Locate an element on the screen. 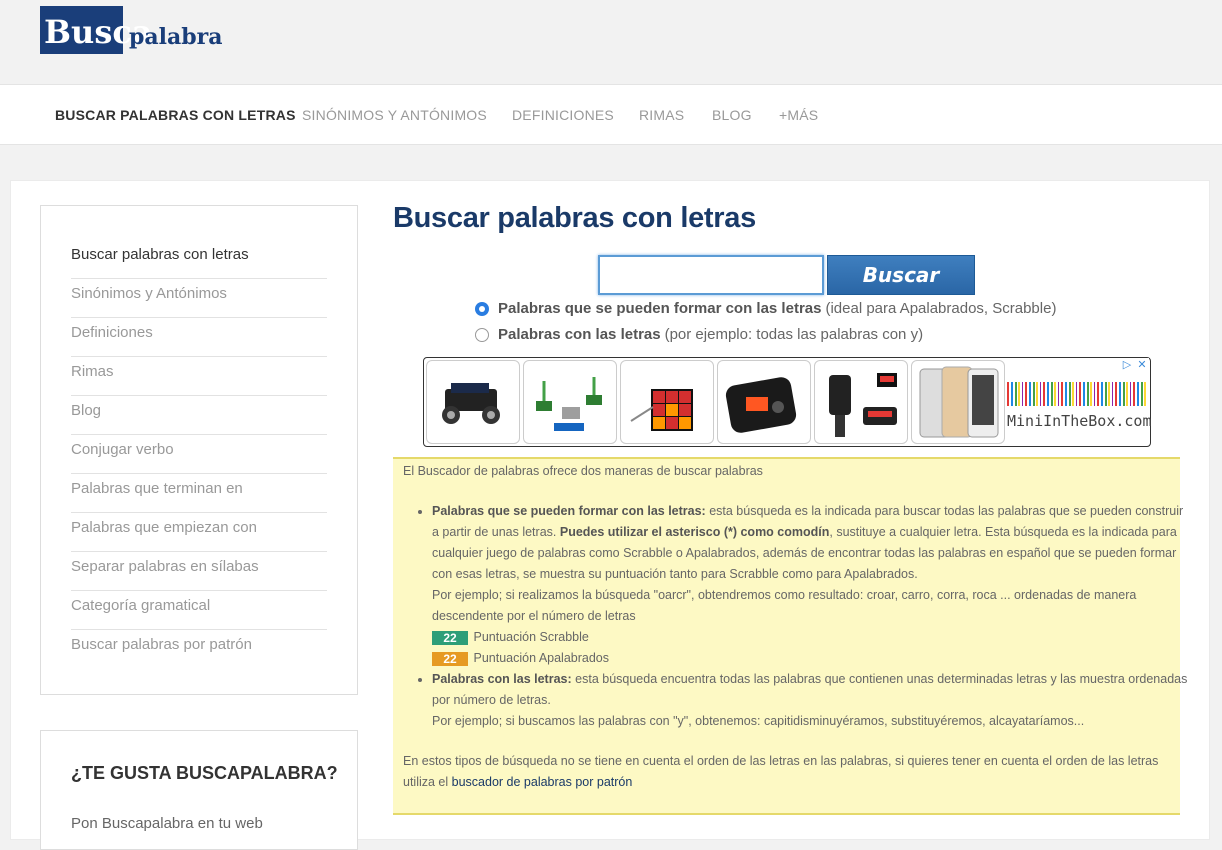  nav-item-buscar-palabras: BUSCAR PALABRAS CON LETRAS is located at coordinates (175, 115).